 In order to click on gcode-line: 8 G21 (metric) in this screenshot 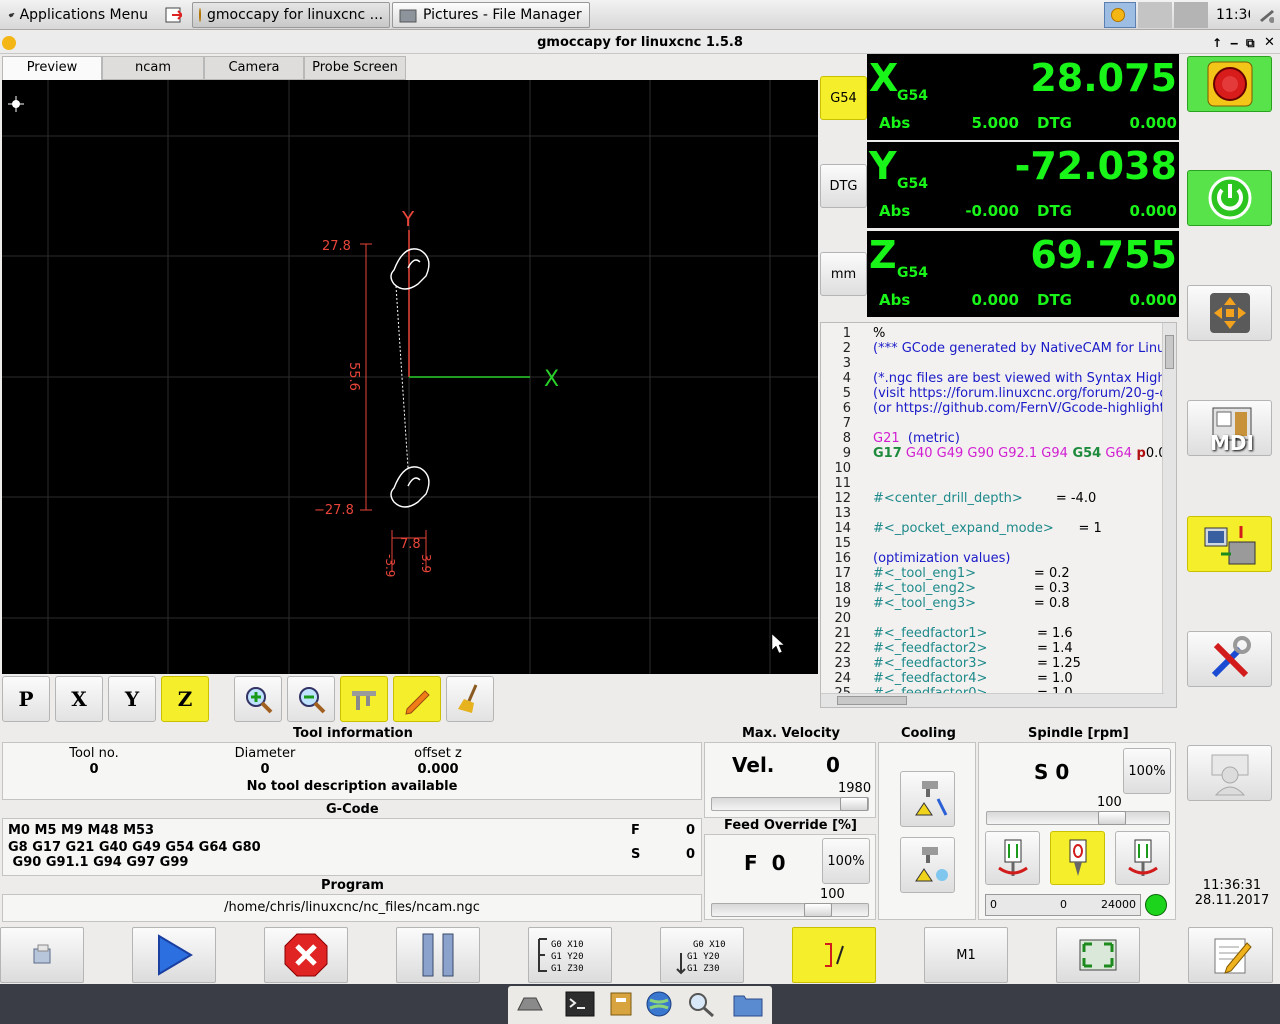, I will do `click(890, 438)`.